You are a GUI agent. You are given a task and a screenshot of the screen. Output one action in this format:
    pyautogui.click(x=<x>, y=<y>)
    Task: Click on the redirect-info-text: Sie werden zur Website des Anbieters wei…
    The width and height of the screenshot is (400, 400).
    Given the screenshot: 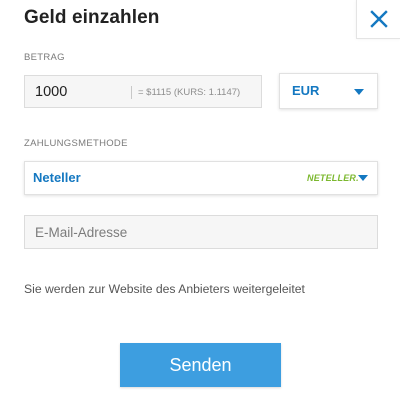 What is the action you would take?
    pyautogui.click(x=164, y=289)
    